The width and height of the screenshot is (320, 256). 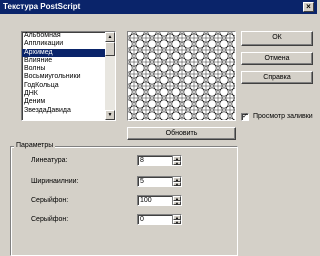 What do you see at coordinates (68, 102) in the screenshot?
I see `list-item: Деним` at bounding box center [68, 102].